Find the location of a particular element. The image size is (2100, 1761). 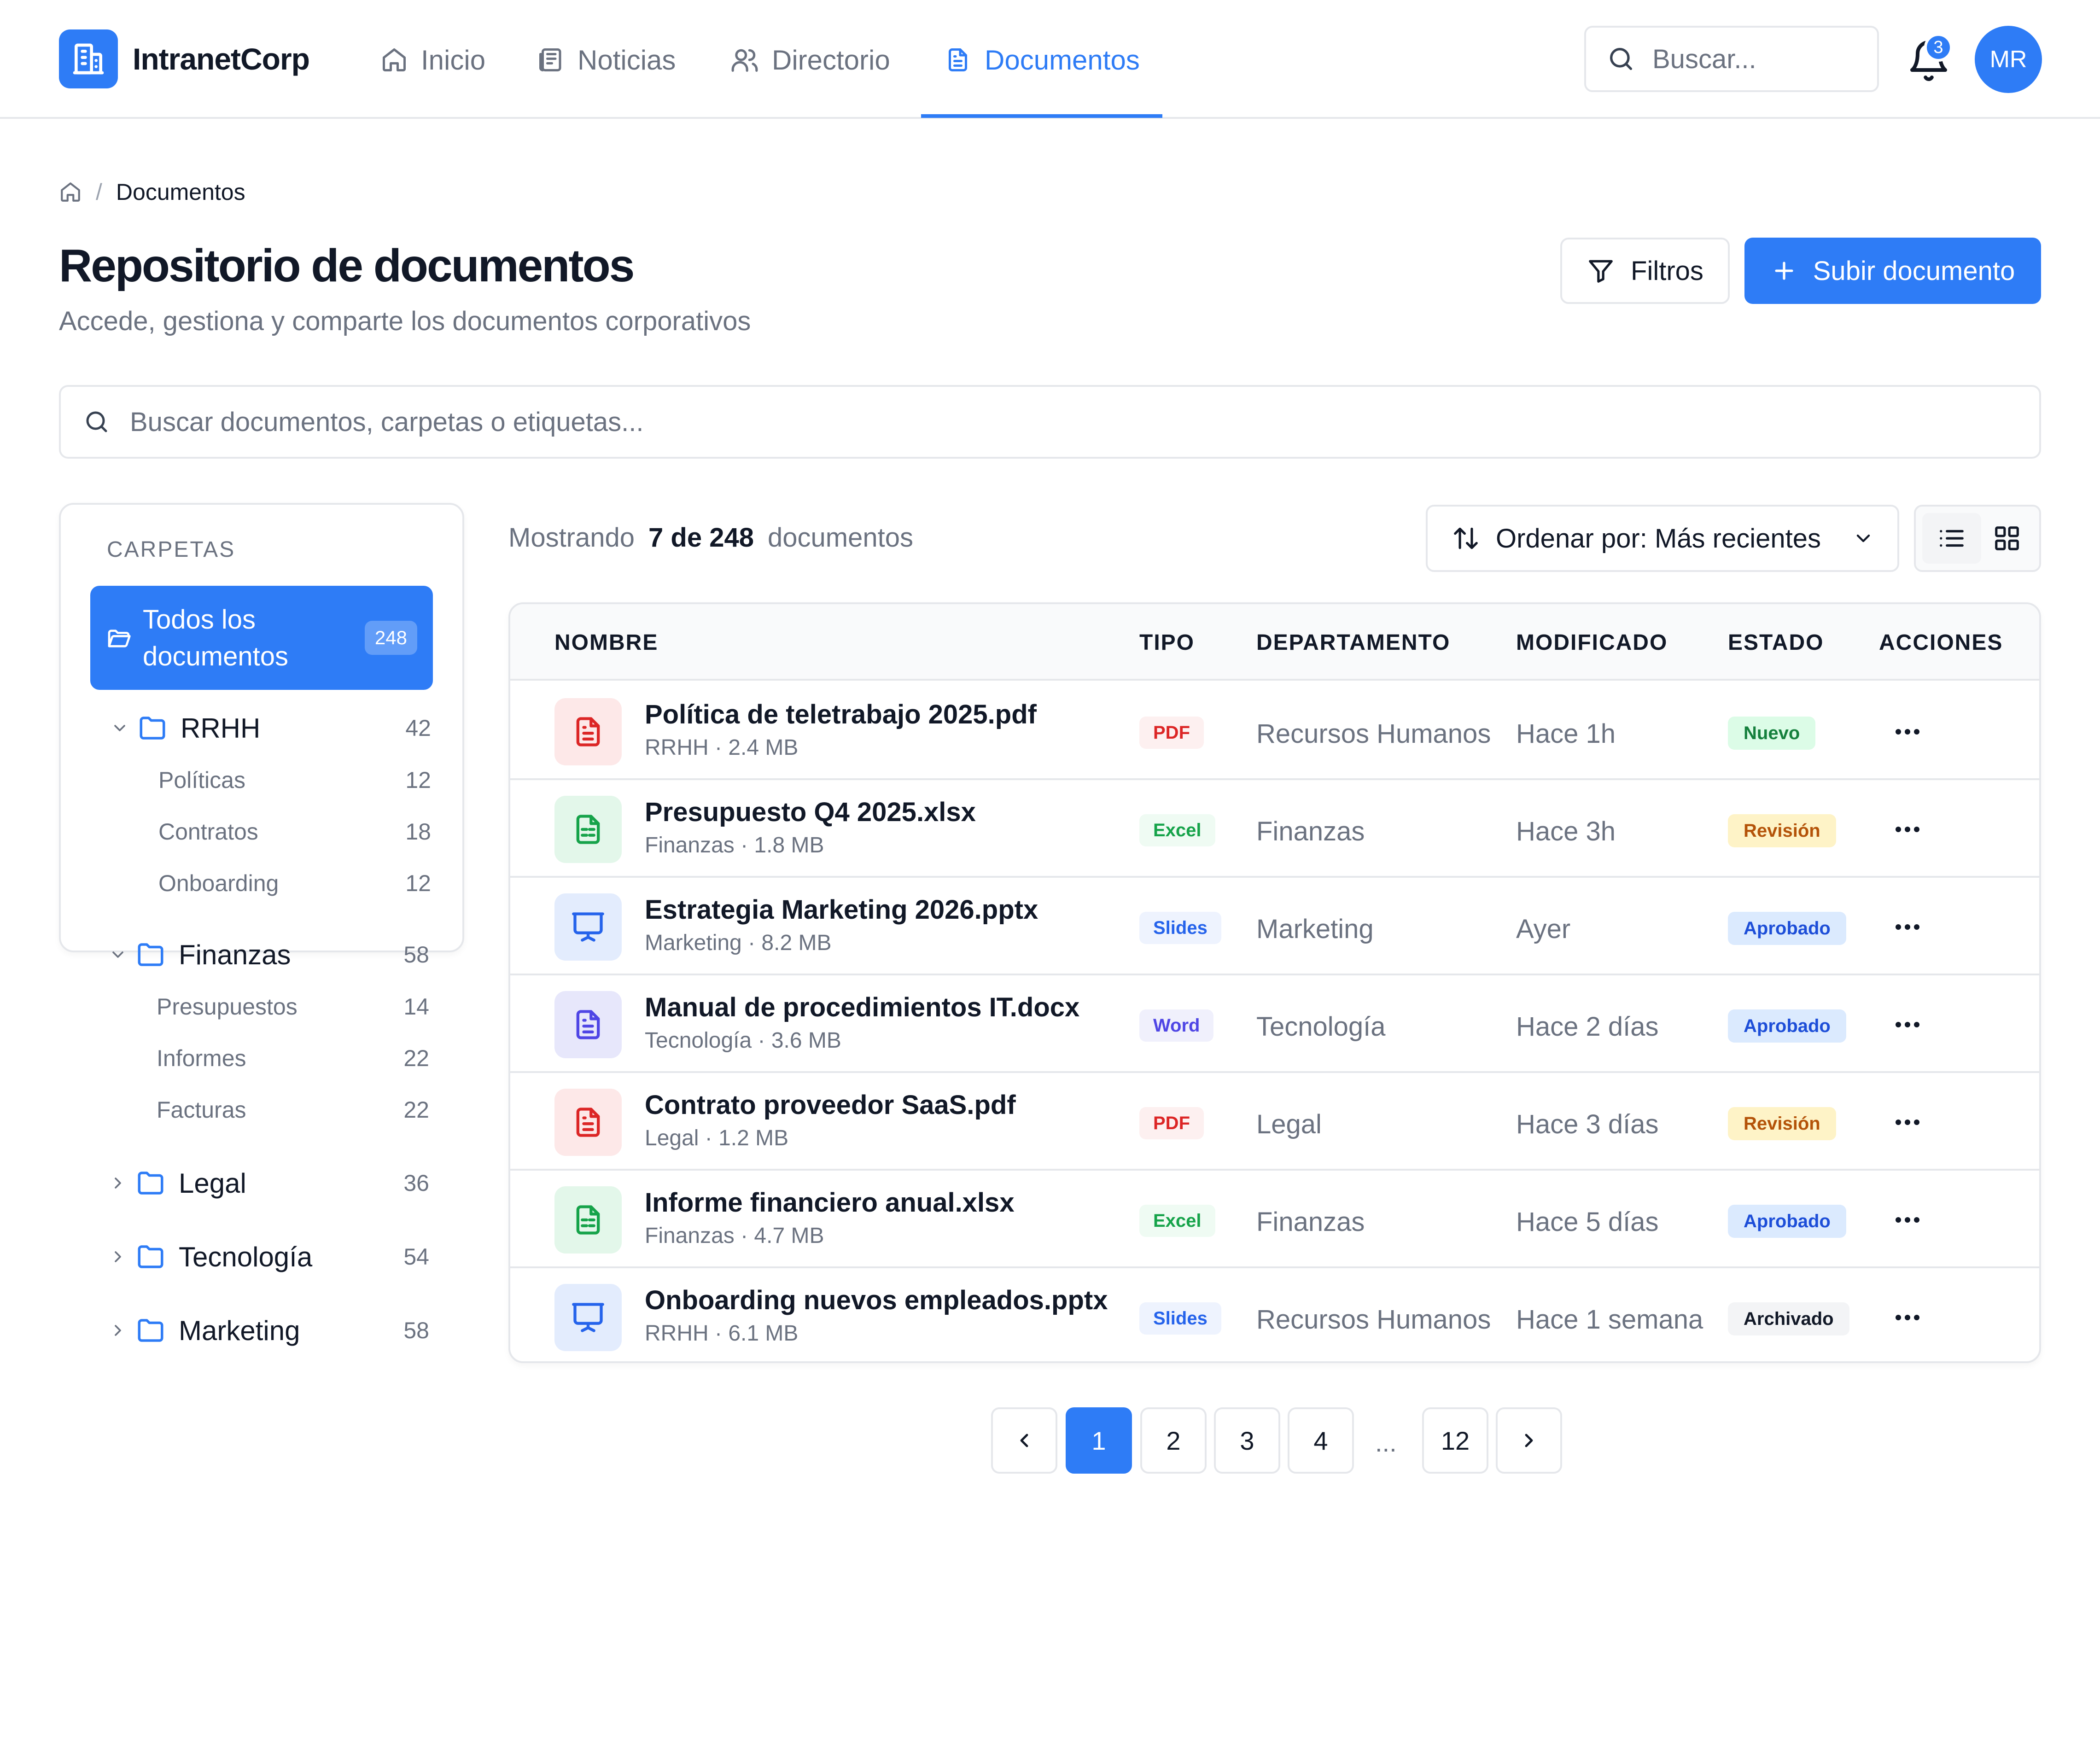

next-page-button is located at coordinates (1529, 1440).